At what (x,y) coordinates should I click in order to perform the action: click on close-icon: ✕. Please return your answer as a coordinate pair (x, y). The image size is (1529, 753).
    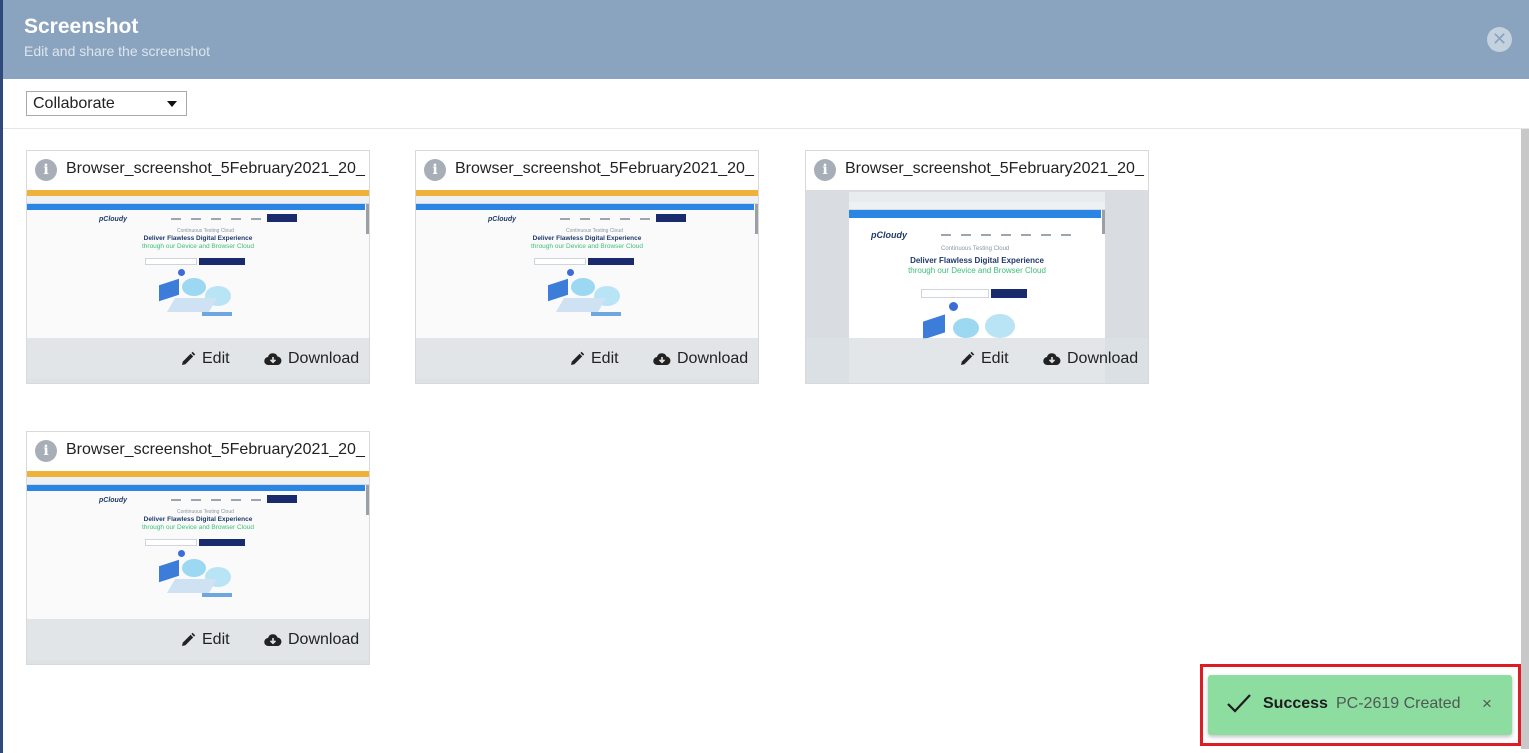
    Looking at the image, I should click on (1499, 39).